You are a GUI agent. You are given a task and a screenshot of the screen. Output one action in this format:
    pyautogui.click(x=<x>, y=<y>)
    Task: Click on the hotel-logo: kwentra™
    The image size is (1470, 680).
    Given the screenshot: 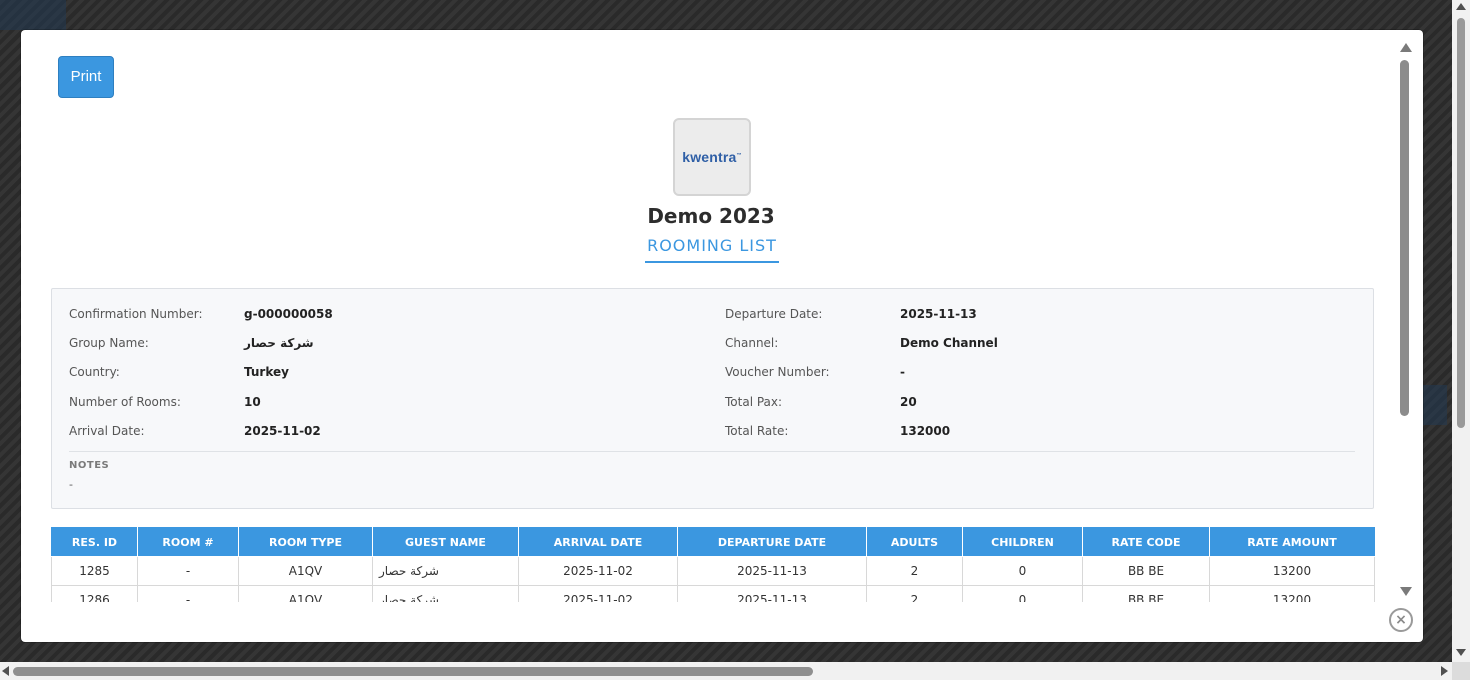 What is the action you would take?
    pyautogui.click(x=712, y=157)
    